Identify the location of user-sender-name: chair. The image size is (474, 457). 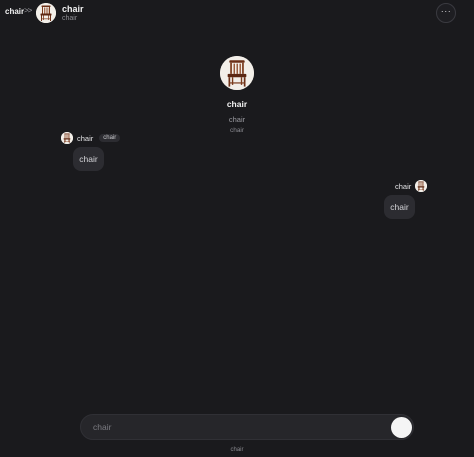
(403, 186).